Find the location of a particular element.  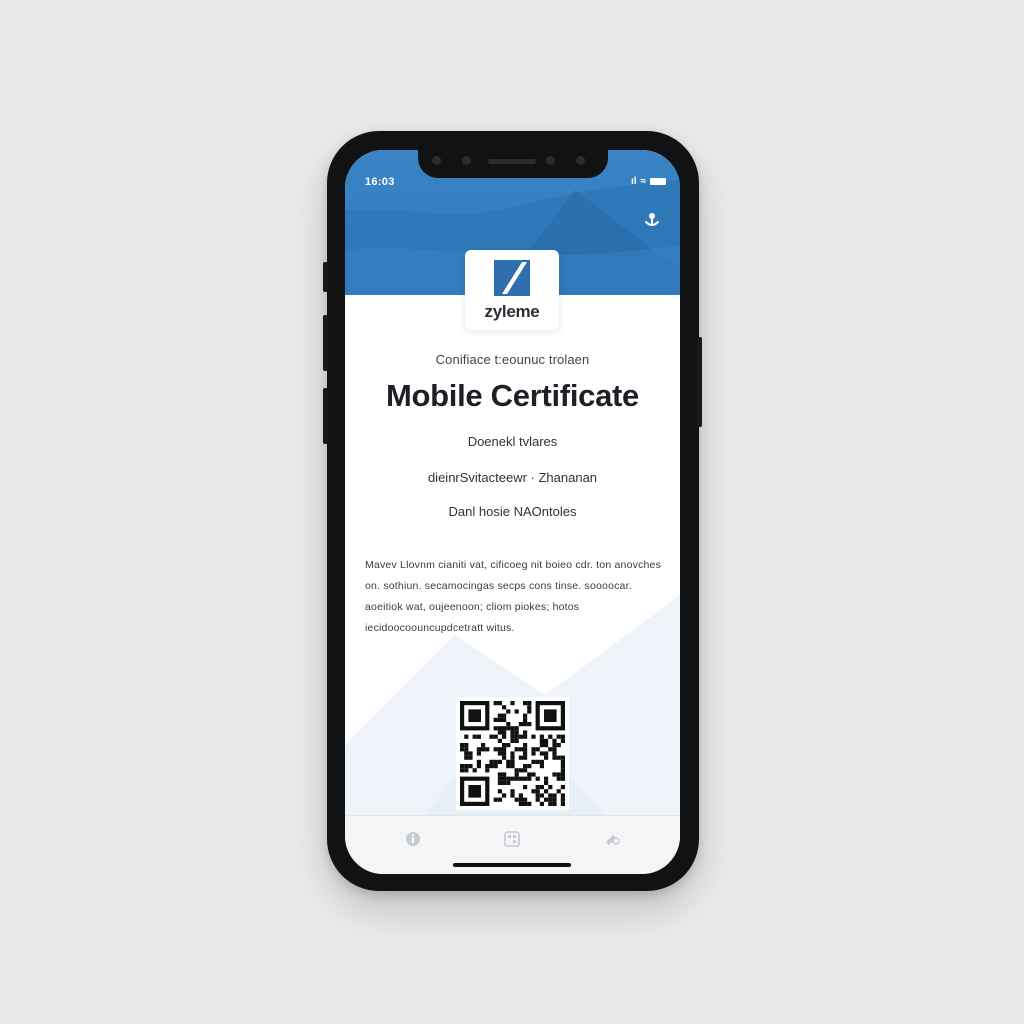

certificate-date: Danl hosie NAOntoles is located at coordinates (512, 511).